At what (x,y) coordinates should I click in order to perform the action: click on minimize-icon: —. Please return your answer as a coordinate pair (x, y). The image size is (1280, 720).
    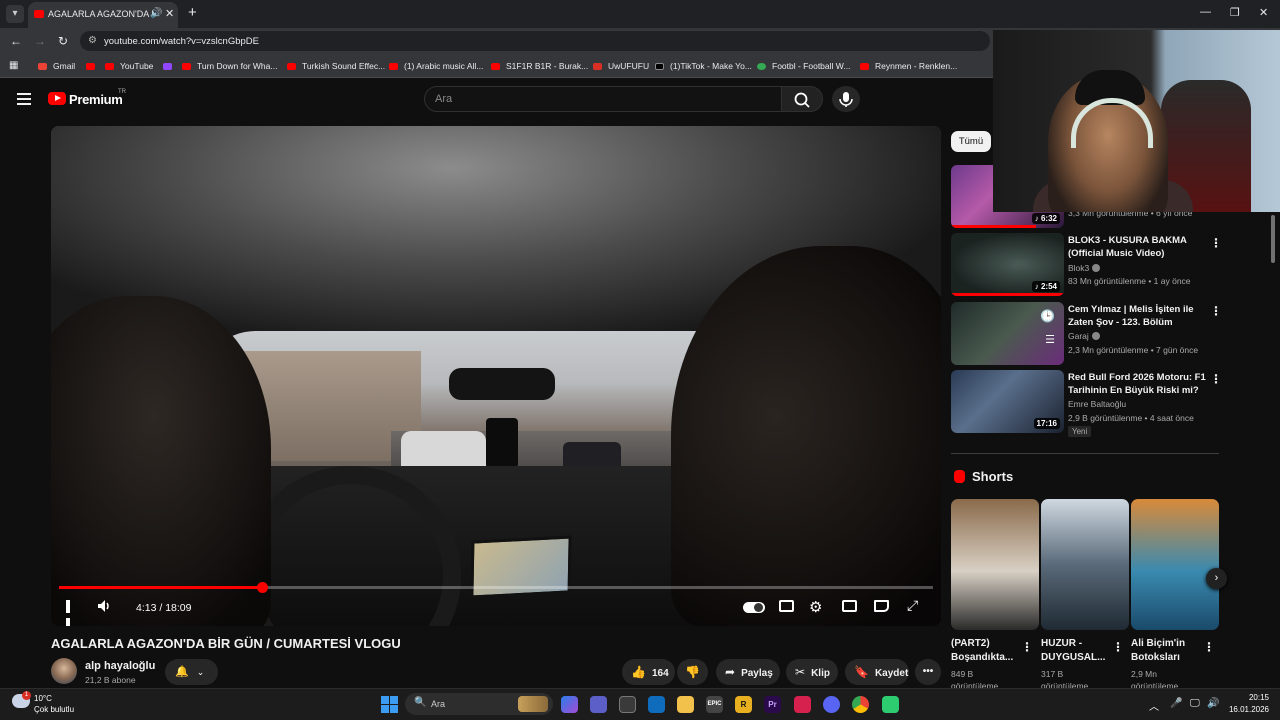
    Looking at the image, I should click on (1205, 12).